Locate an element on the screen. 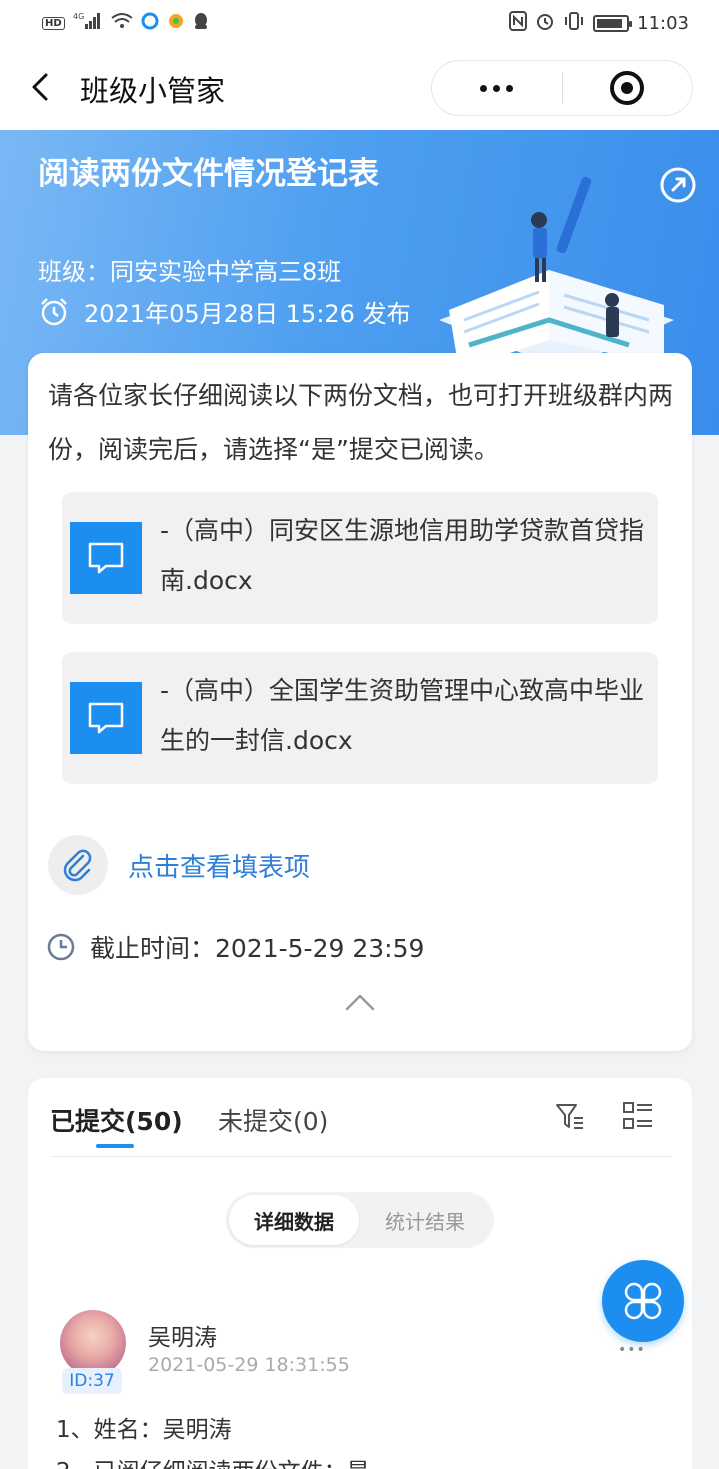 This screenshot has width=719, height=1469. answer-line: 1、姓名：吴明涛 is located at coordinates (144, 1430).